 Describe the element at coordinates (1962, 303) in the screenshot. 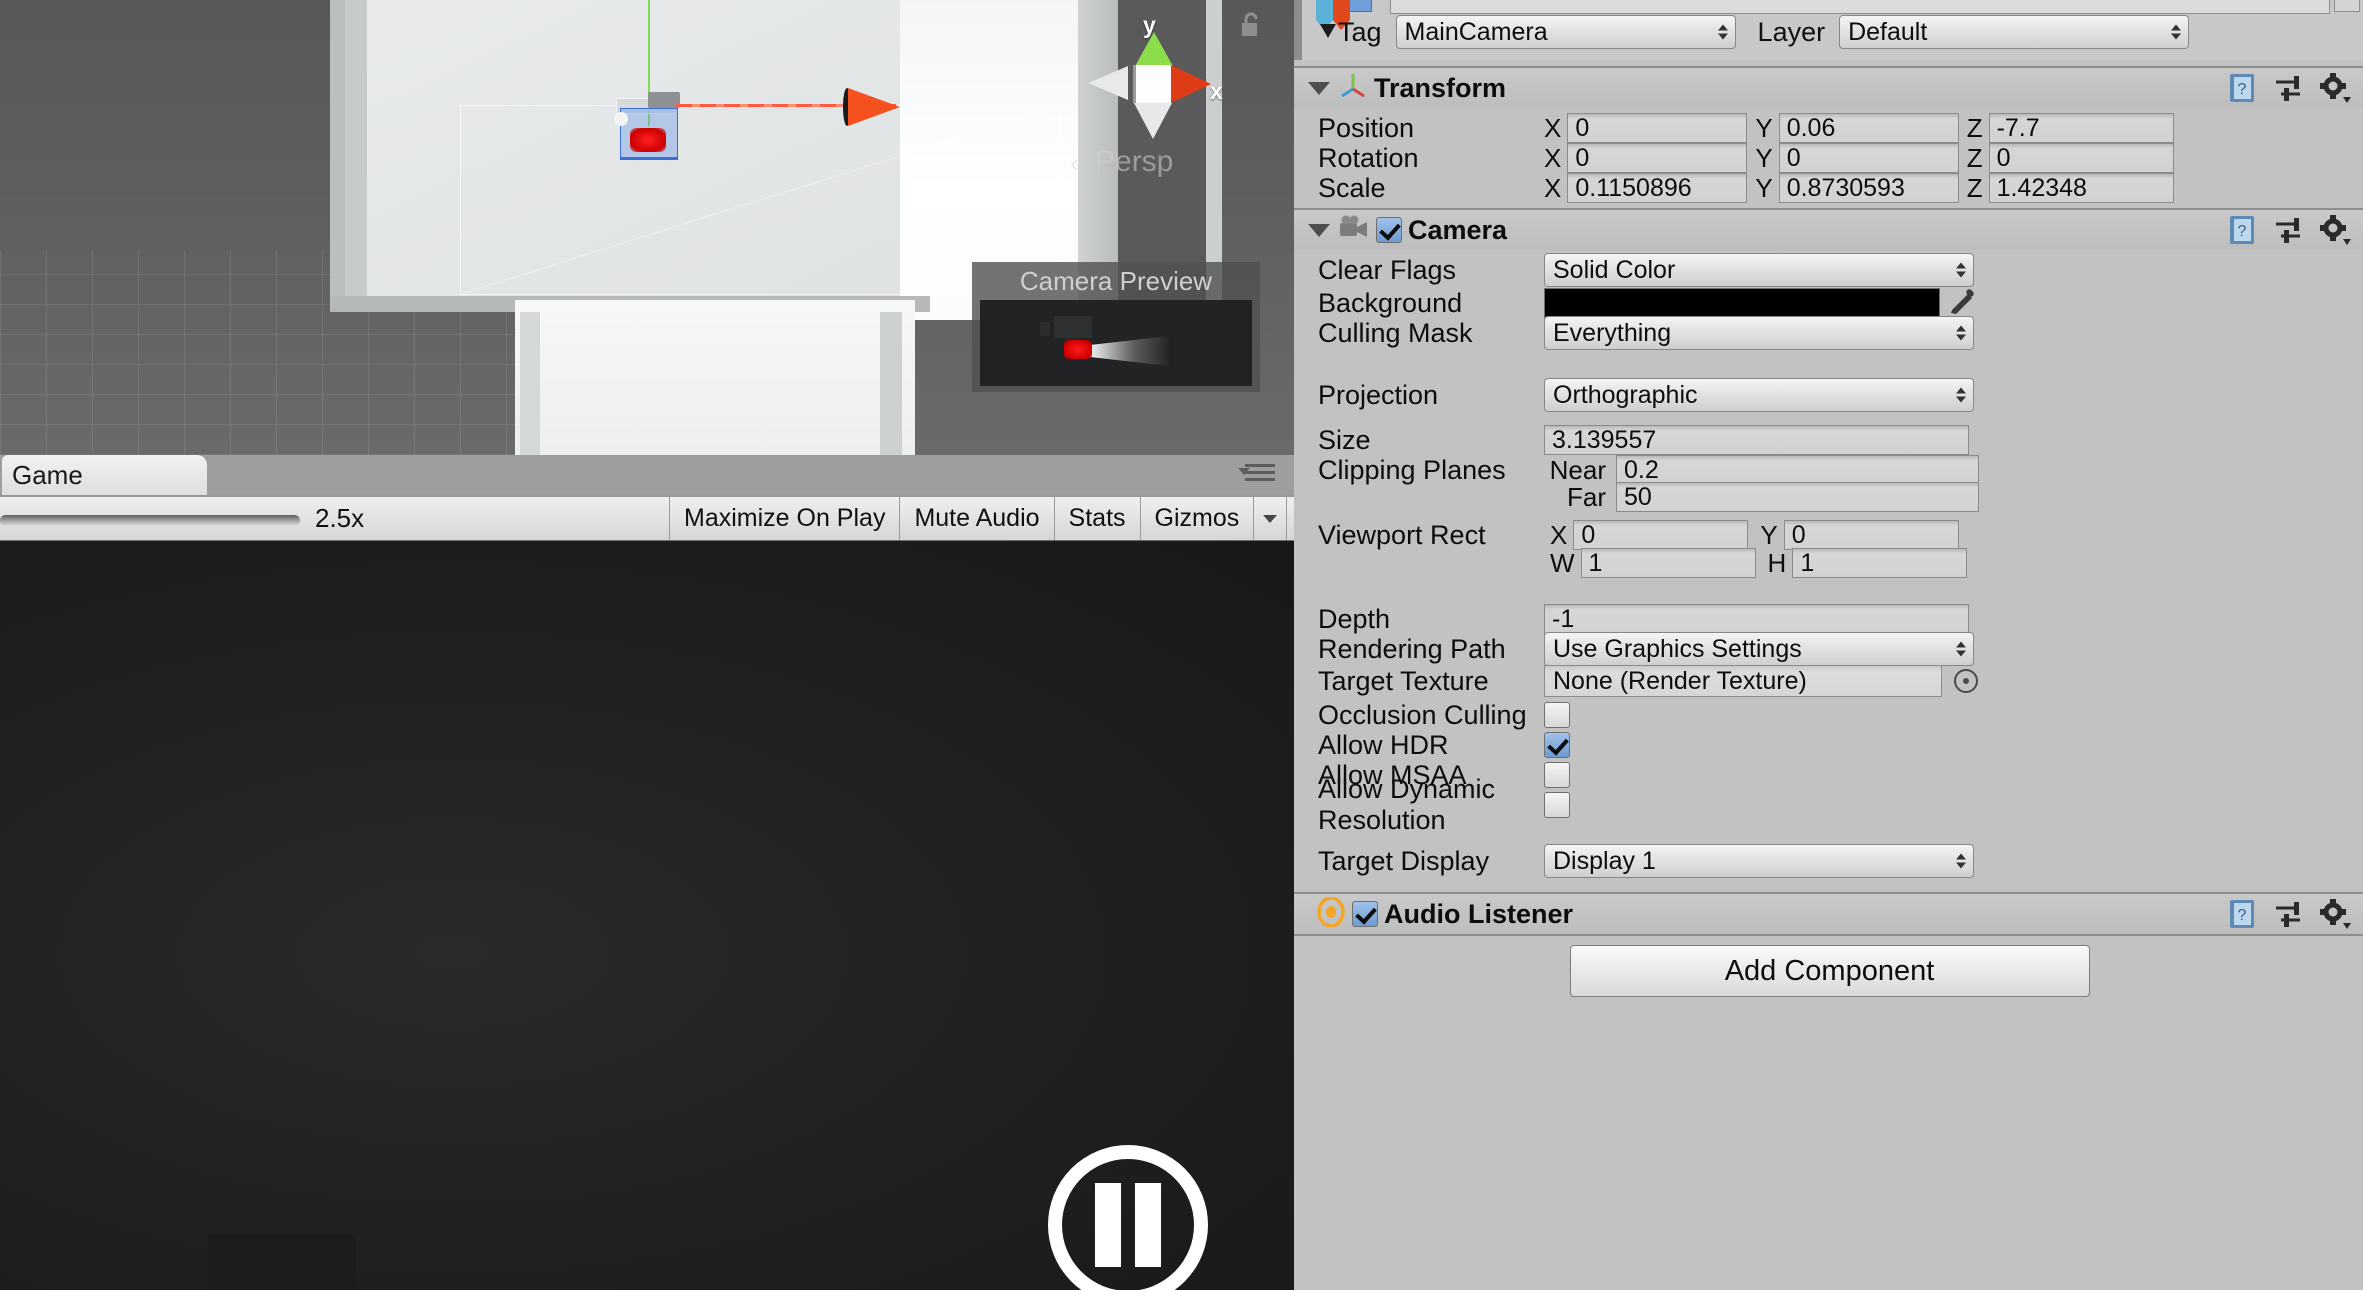

I see `eyedropper-icon` at that location.